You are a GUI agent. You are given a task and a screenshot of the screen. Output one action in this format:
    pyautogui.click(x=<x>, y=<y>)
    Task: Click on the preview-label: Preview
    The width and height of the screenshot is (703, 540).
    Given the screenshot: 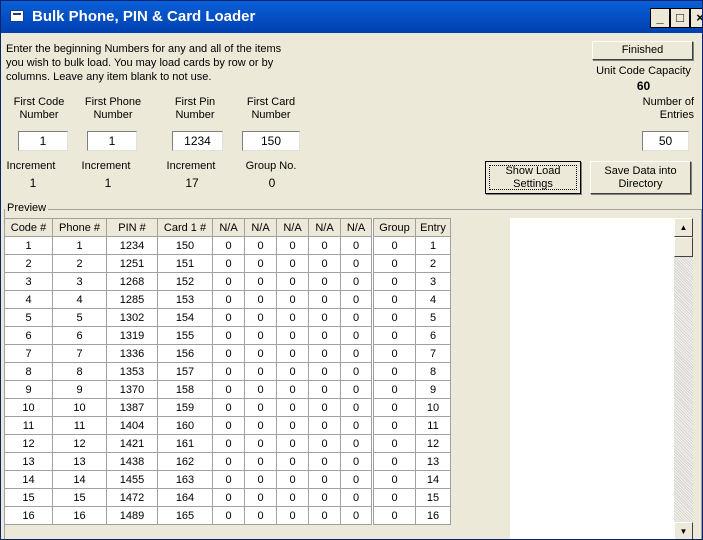 What is the action you would take?
    pyautogui.click(x=27, y=208)
    